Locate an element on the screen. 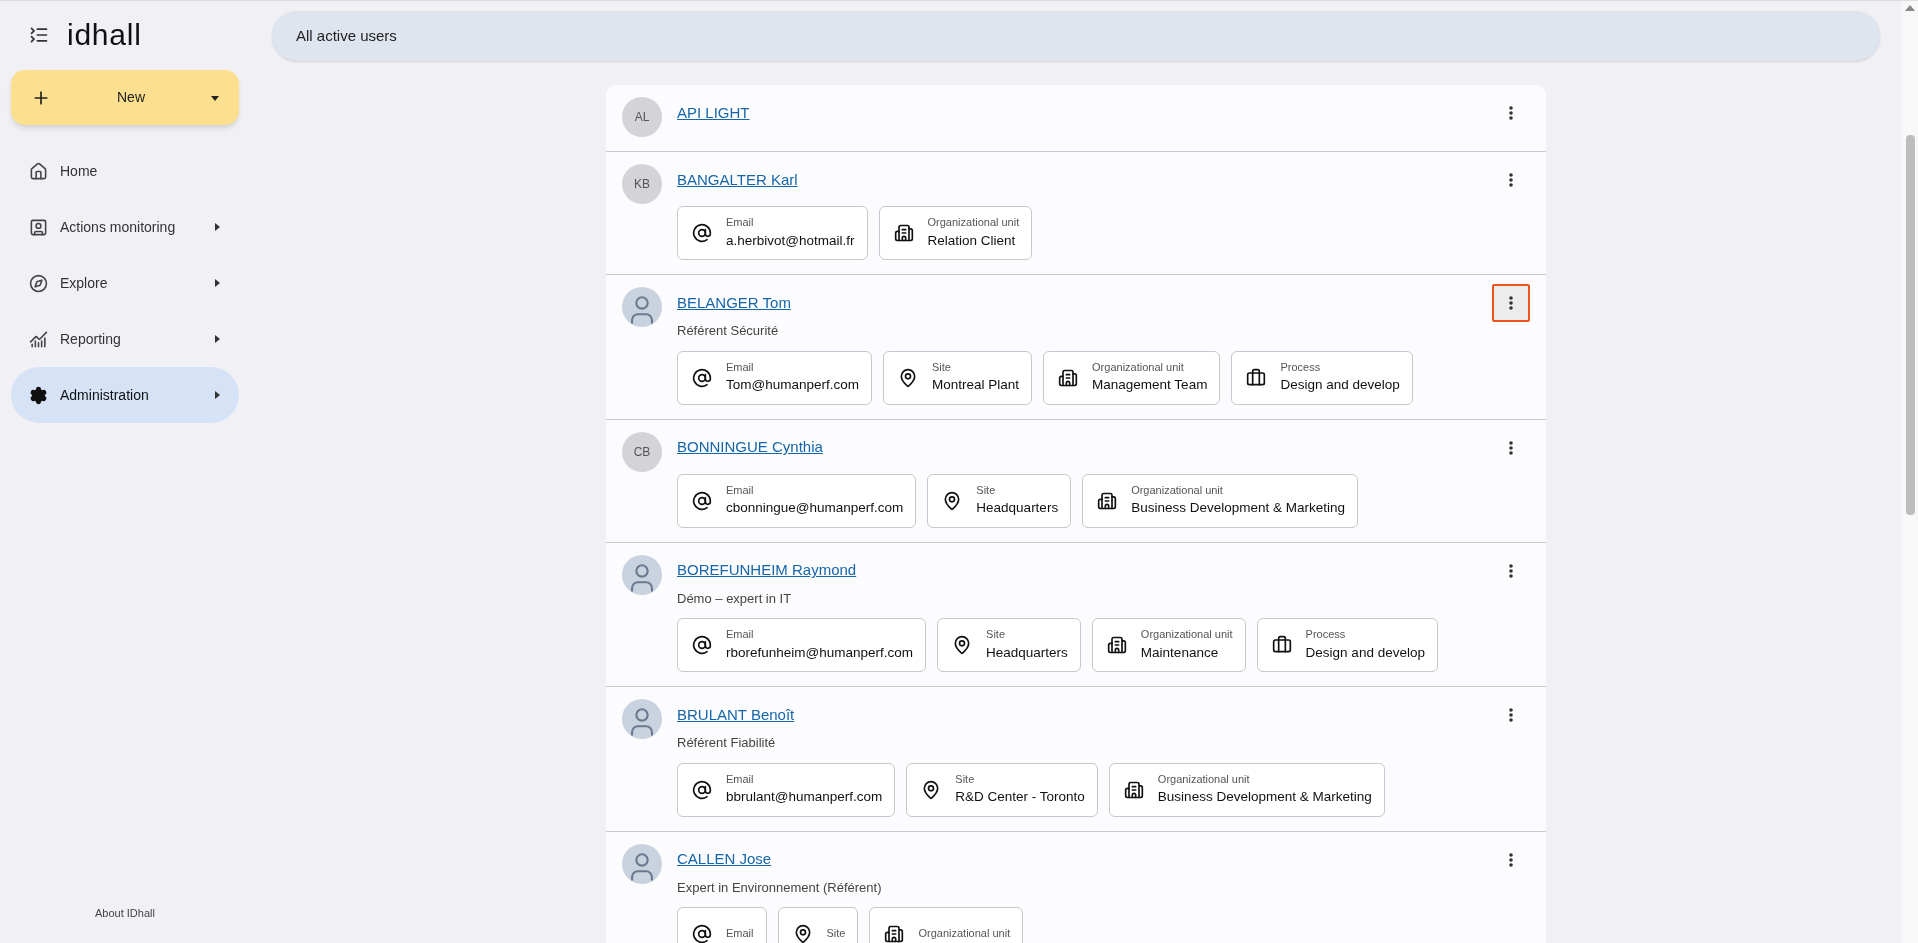  user-name-link: BELANGER Tom is located at coordinates (734, 303).